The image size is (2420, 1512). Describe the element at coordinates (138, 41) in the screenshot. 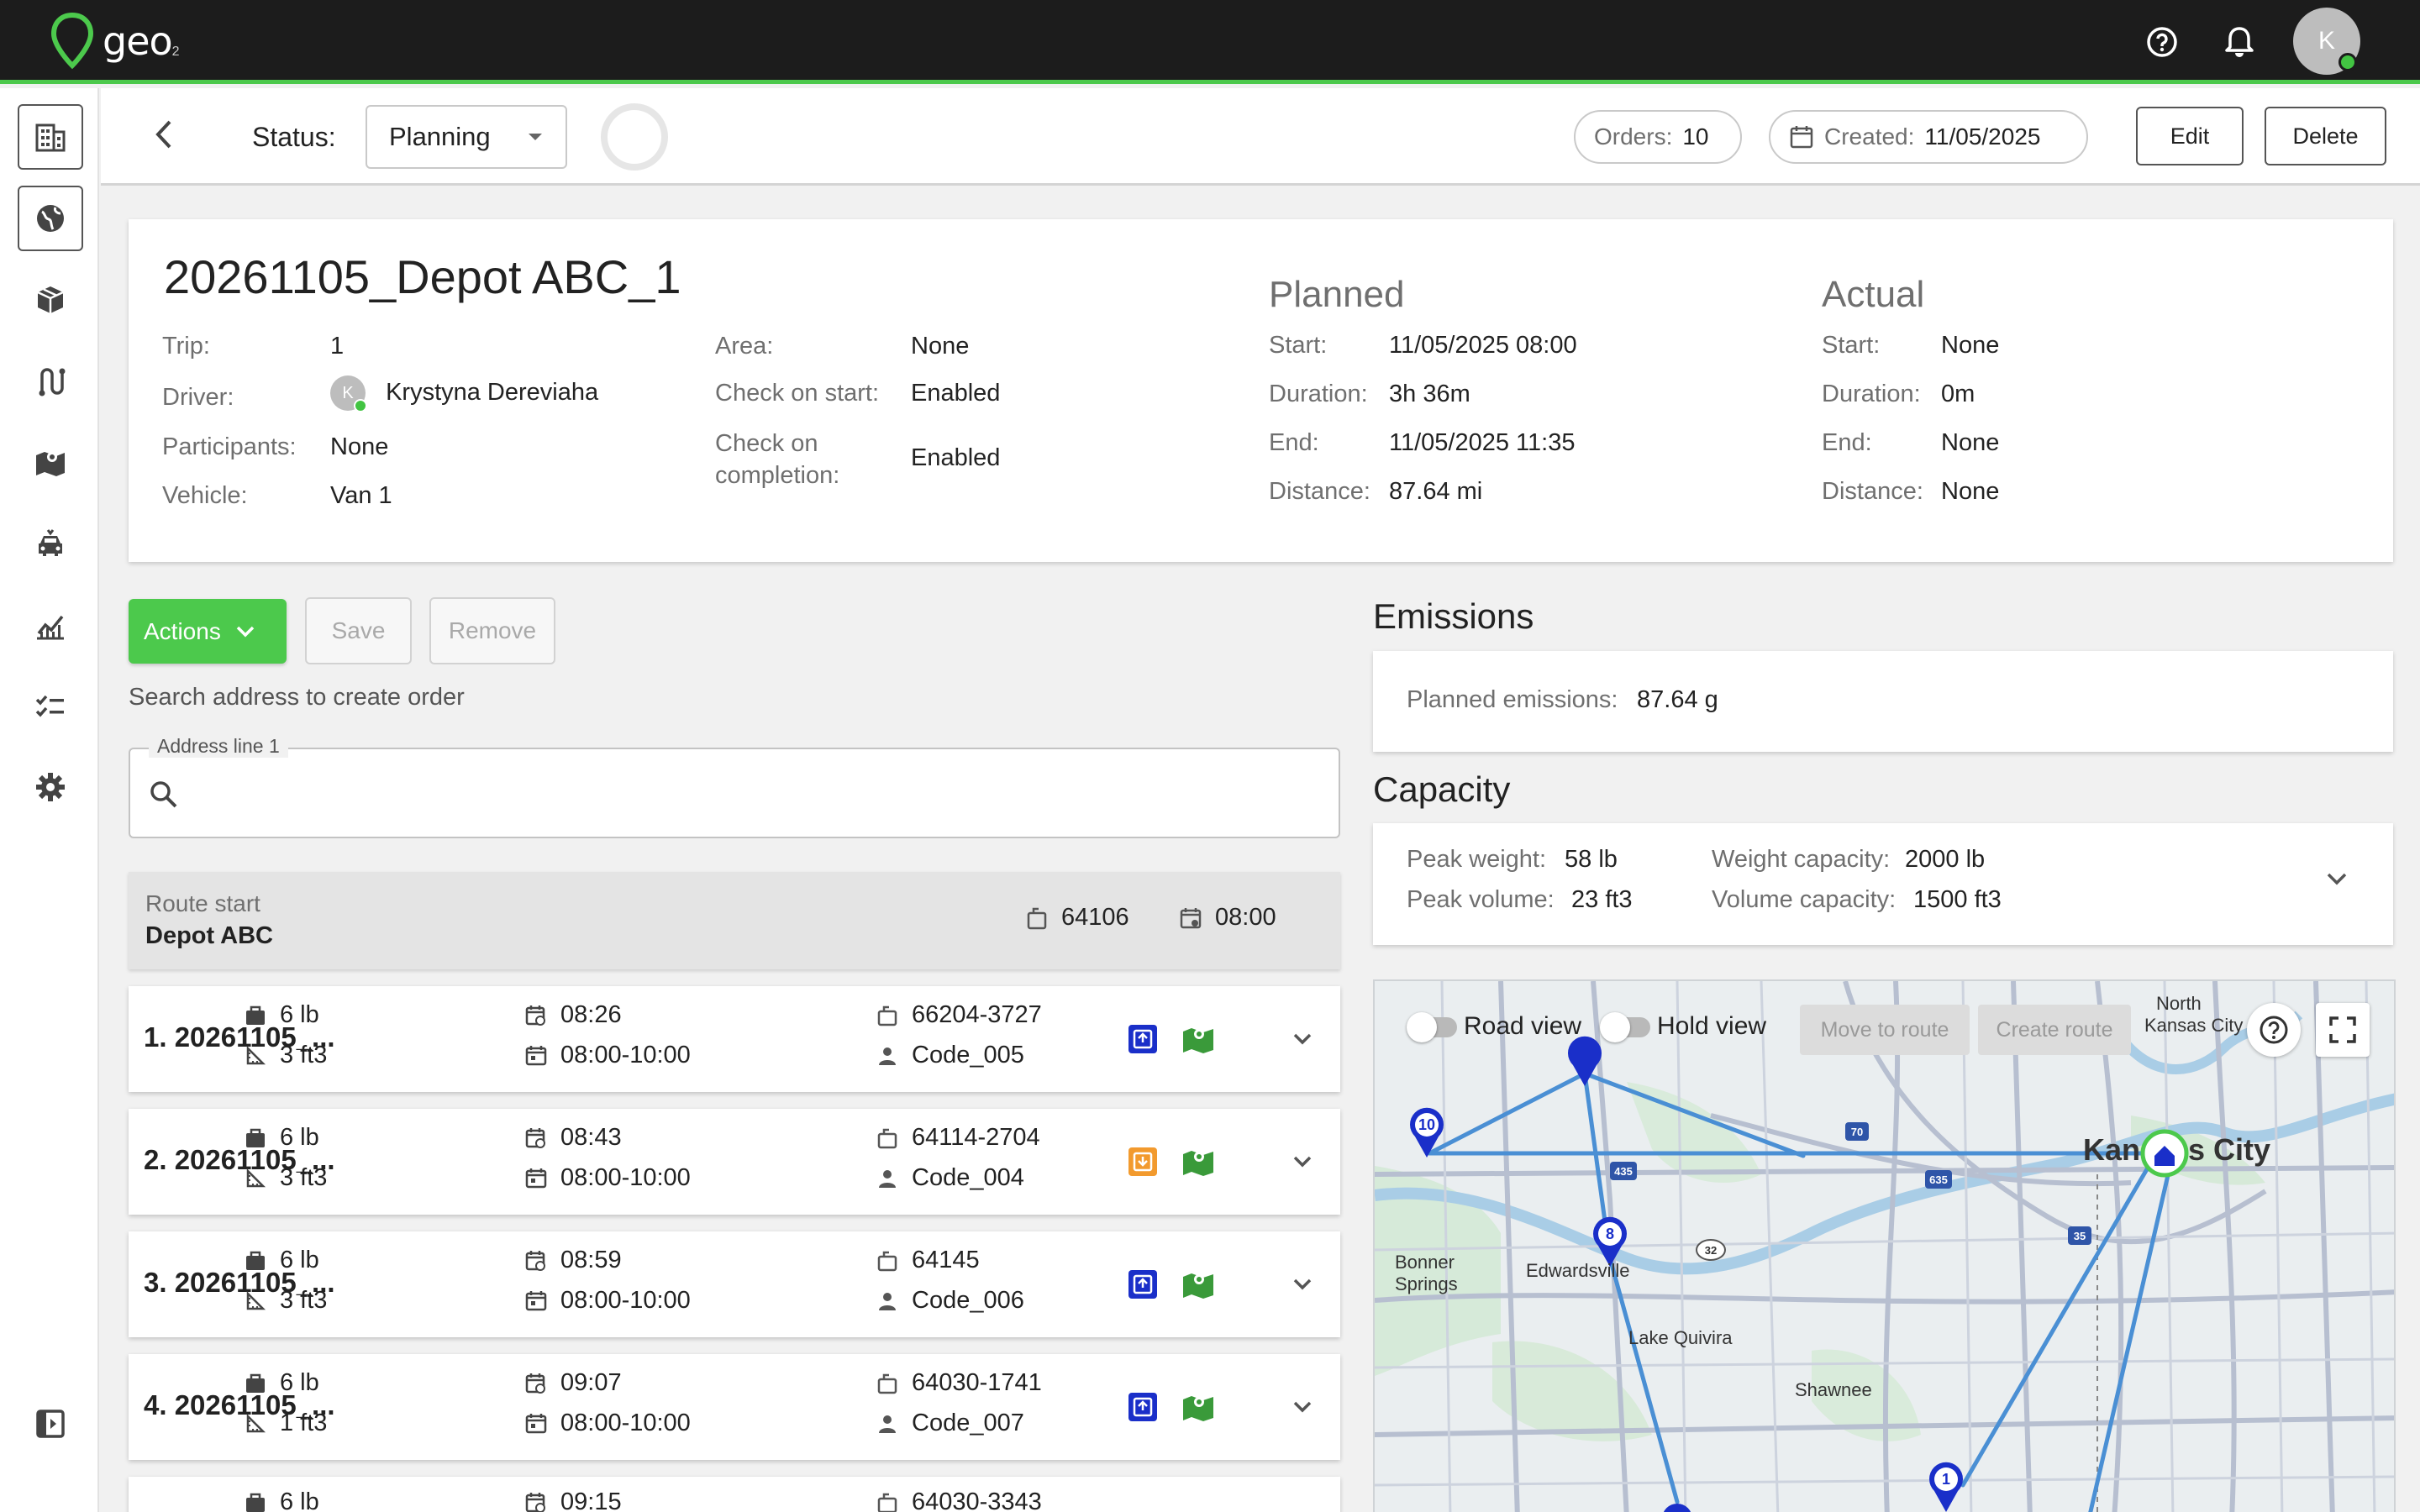

I see `logo-text: geo` at that location.